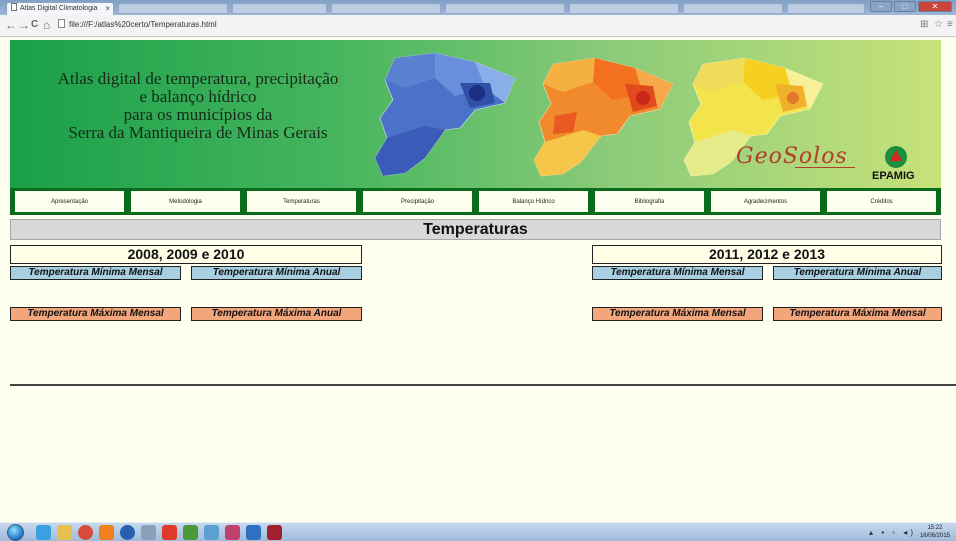  I want to click on nav-item-precipitacao: Precipitação, so click(417, 201).